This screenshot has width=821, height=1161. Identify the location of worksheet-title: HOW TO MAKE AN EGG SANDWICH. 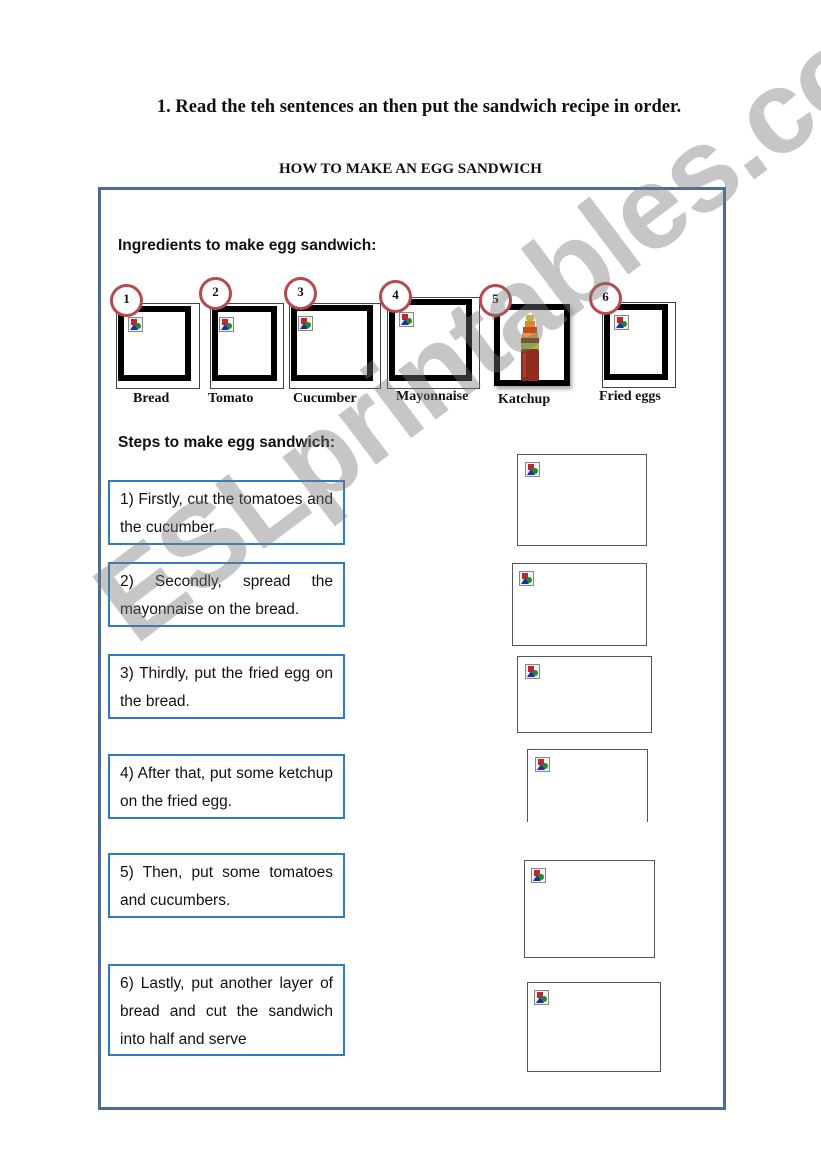
(410, 169).